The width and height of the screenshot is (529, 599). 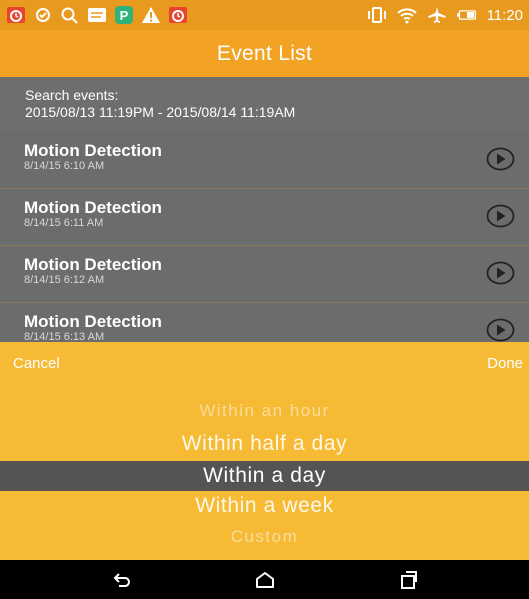 What do you see at coordinates (264, 444) in the screenshot?
I see `picker-option: Within half a day` at bounding box center [264, 444].